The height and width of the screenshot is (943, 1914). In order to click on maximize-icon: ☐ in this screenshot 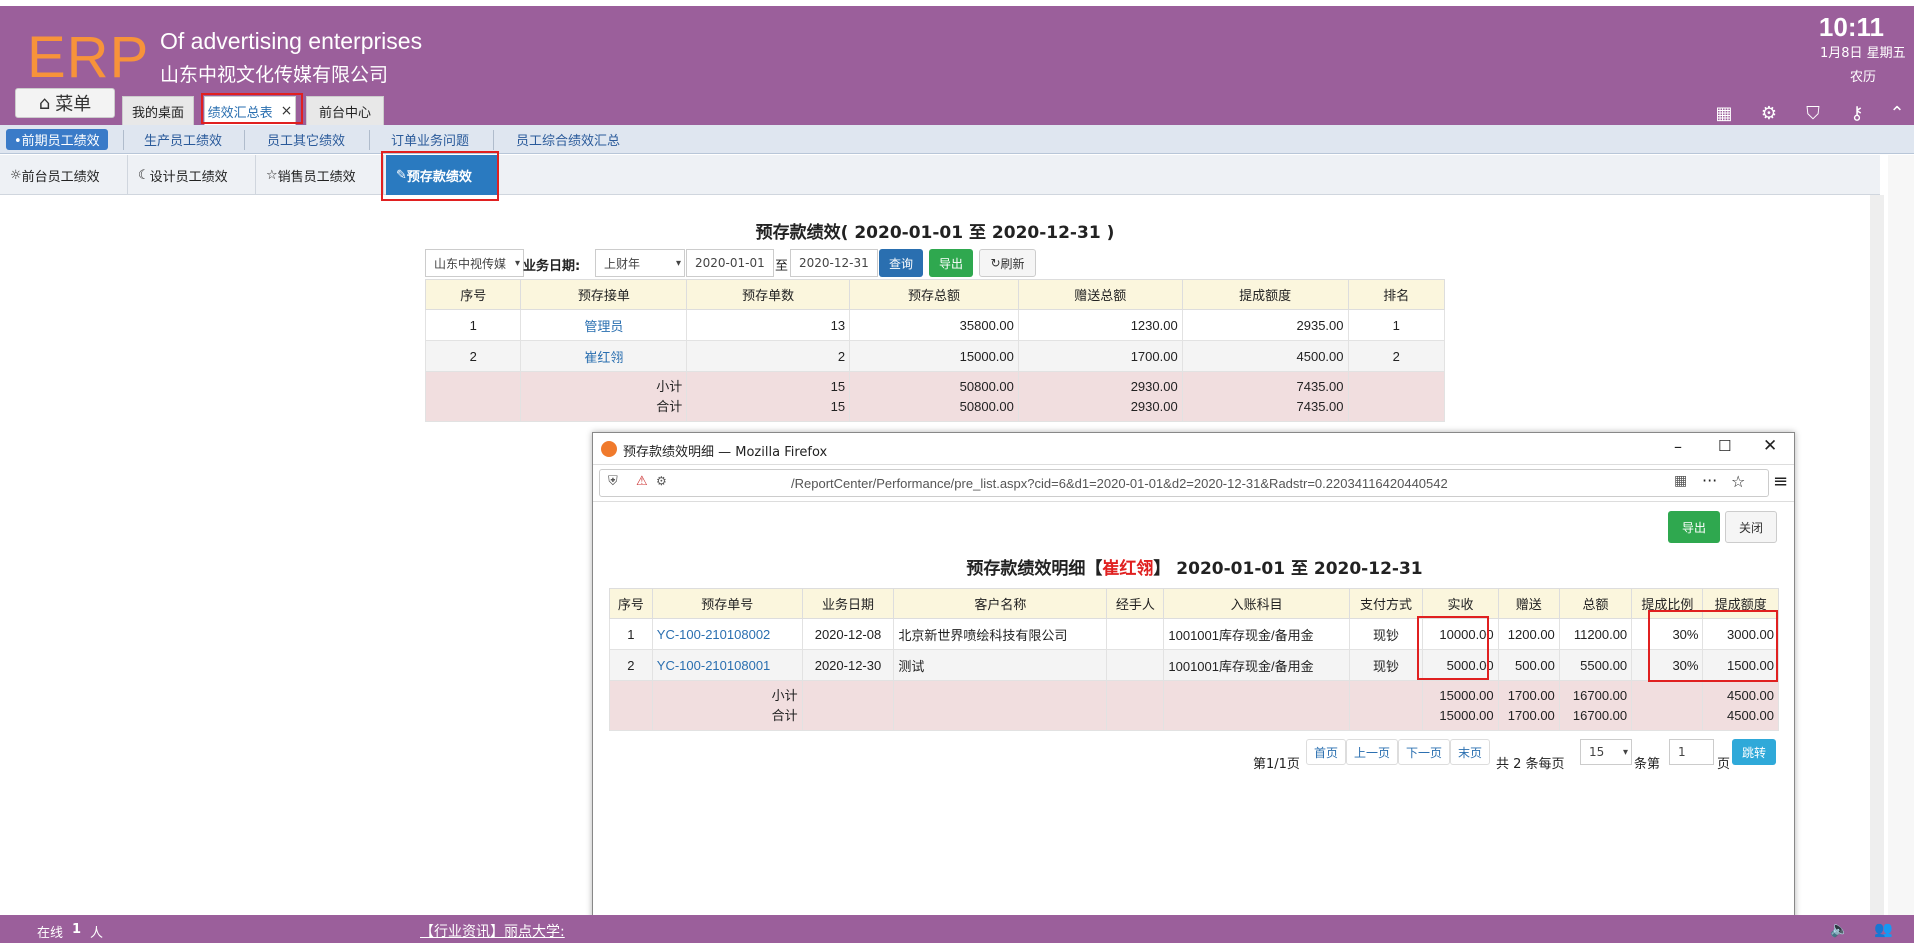, I will do `click(1724, 446)`.